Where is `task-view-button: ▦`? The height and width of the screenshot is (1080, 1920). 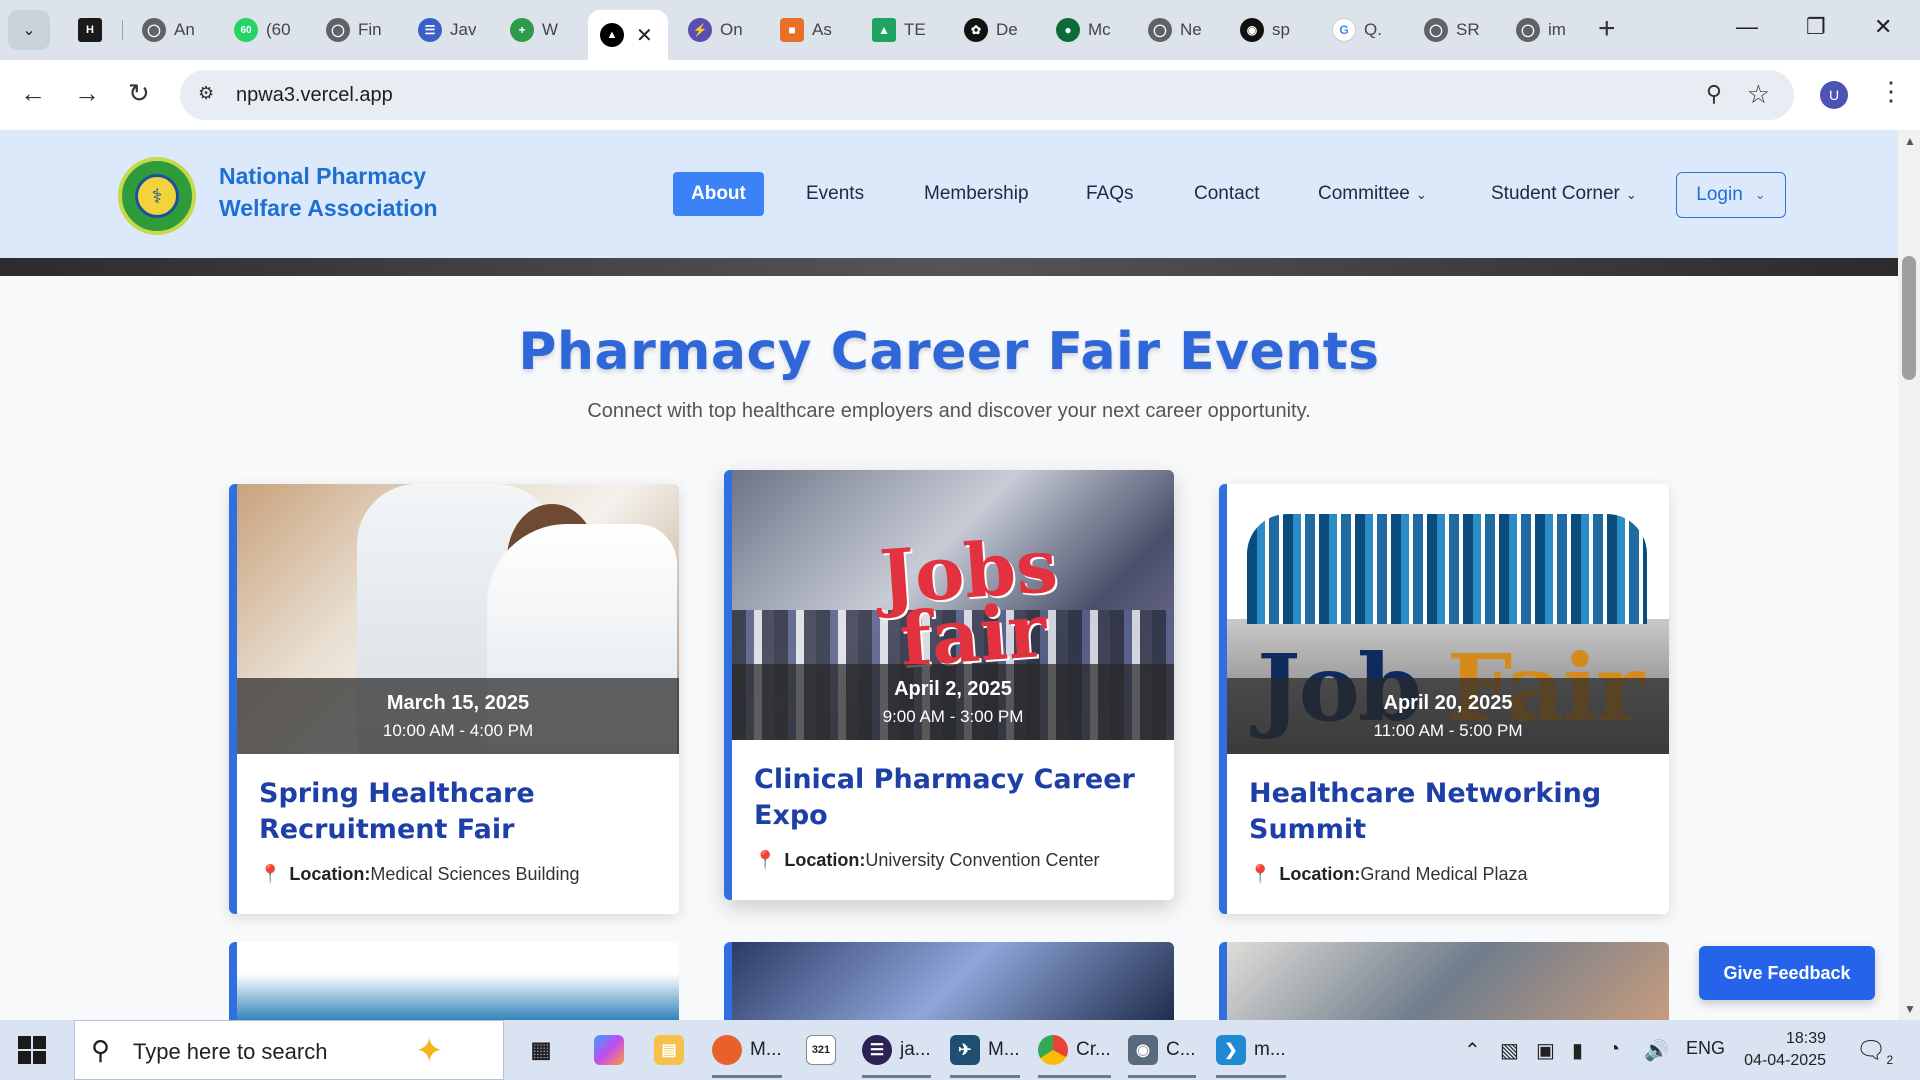
task-view-button: ▦ is located at coordinates (541, 1050).